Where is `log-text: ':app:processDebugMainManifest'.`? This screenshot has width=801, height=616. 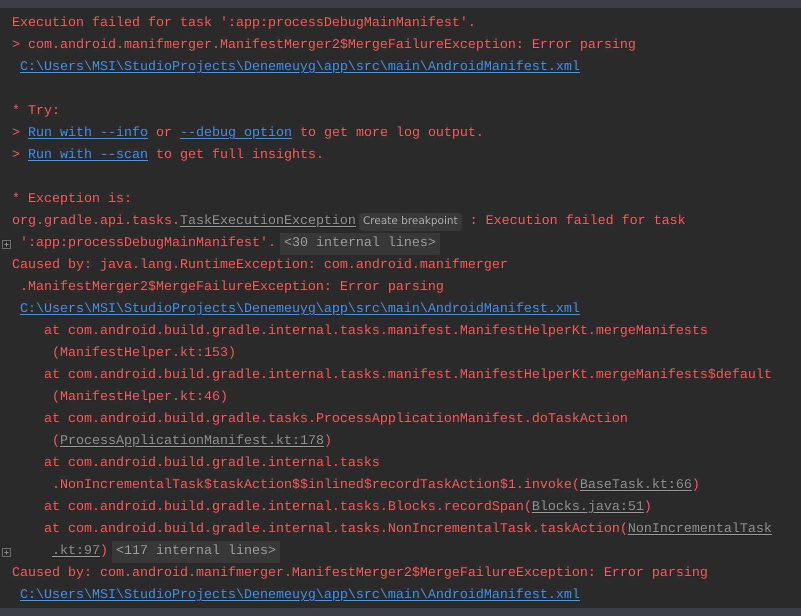 log-text: ':app:processDebugMainManifest'. is located at coordinates (148, 244).